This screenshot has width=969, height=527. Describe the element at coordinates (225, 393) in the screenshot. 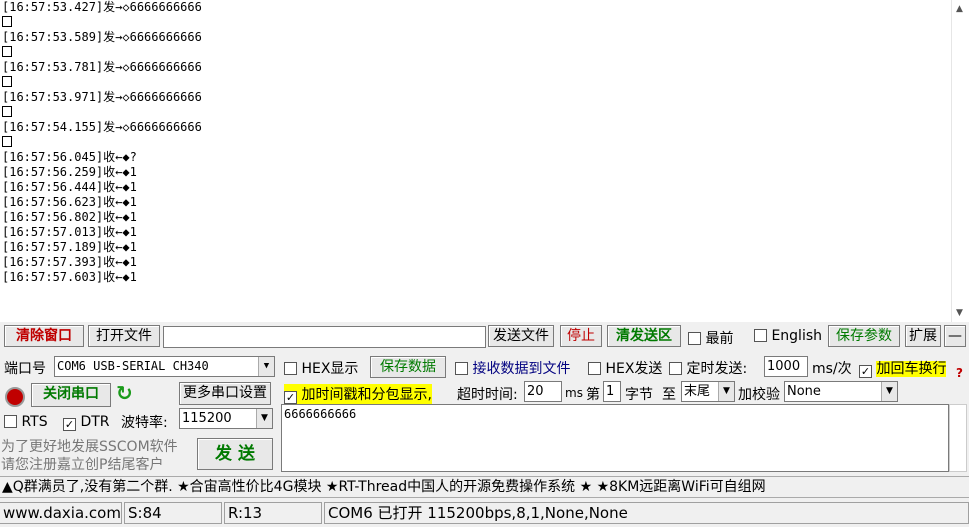

I see `more-settings-button: 更多串口设置` at that location.